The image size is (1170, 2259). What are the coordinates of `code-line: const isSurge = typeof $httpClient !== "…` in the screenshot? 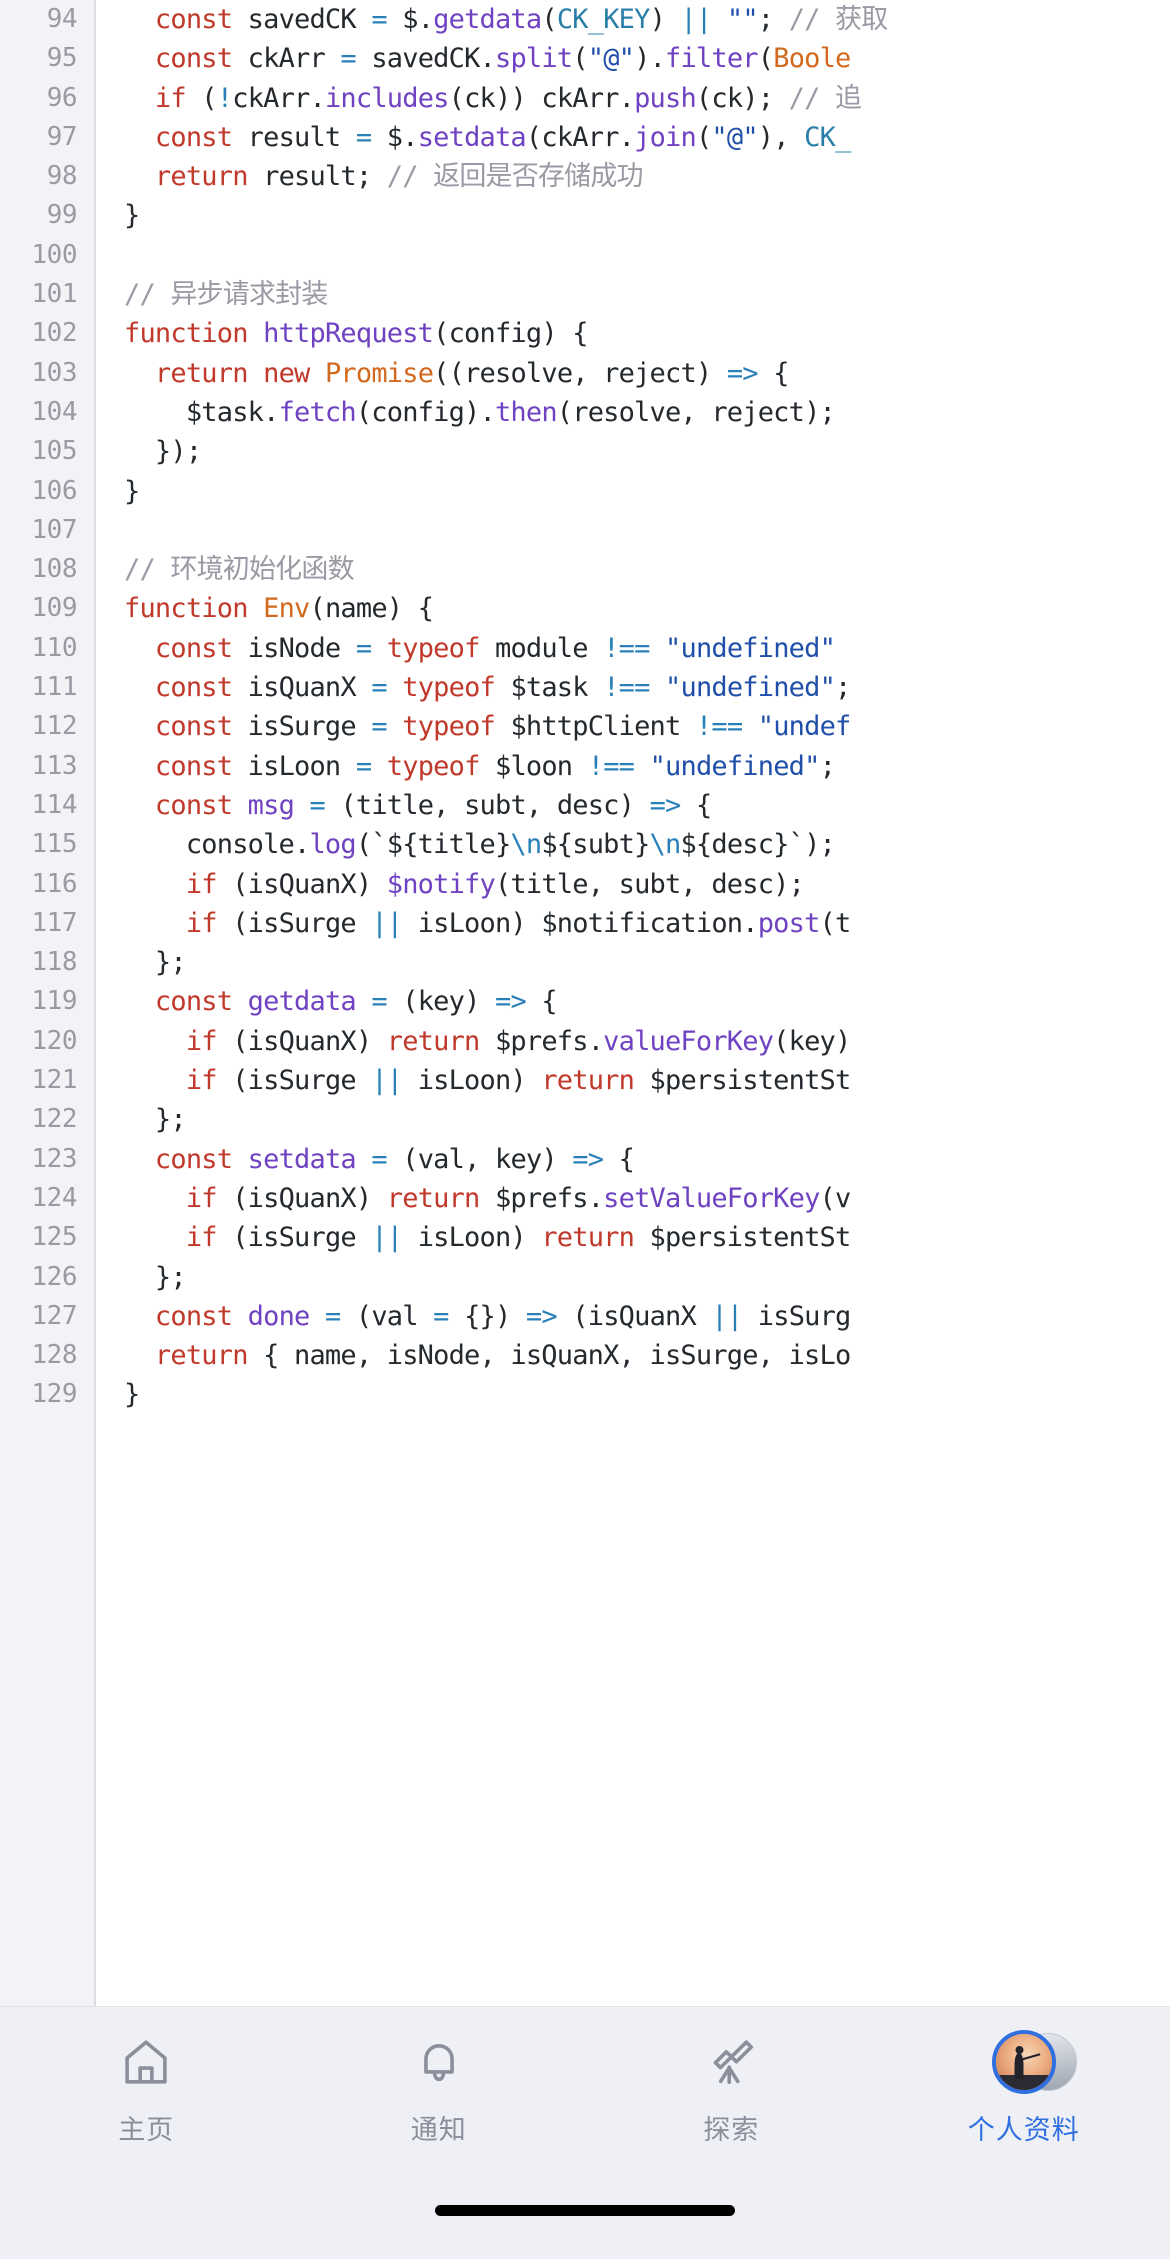 It's located at (647, 726).